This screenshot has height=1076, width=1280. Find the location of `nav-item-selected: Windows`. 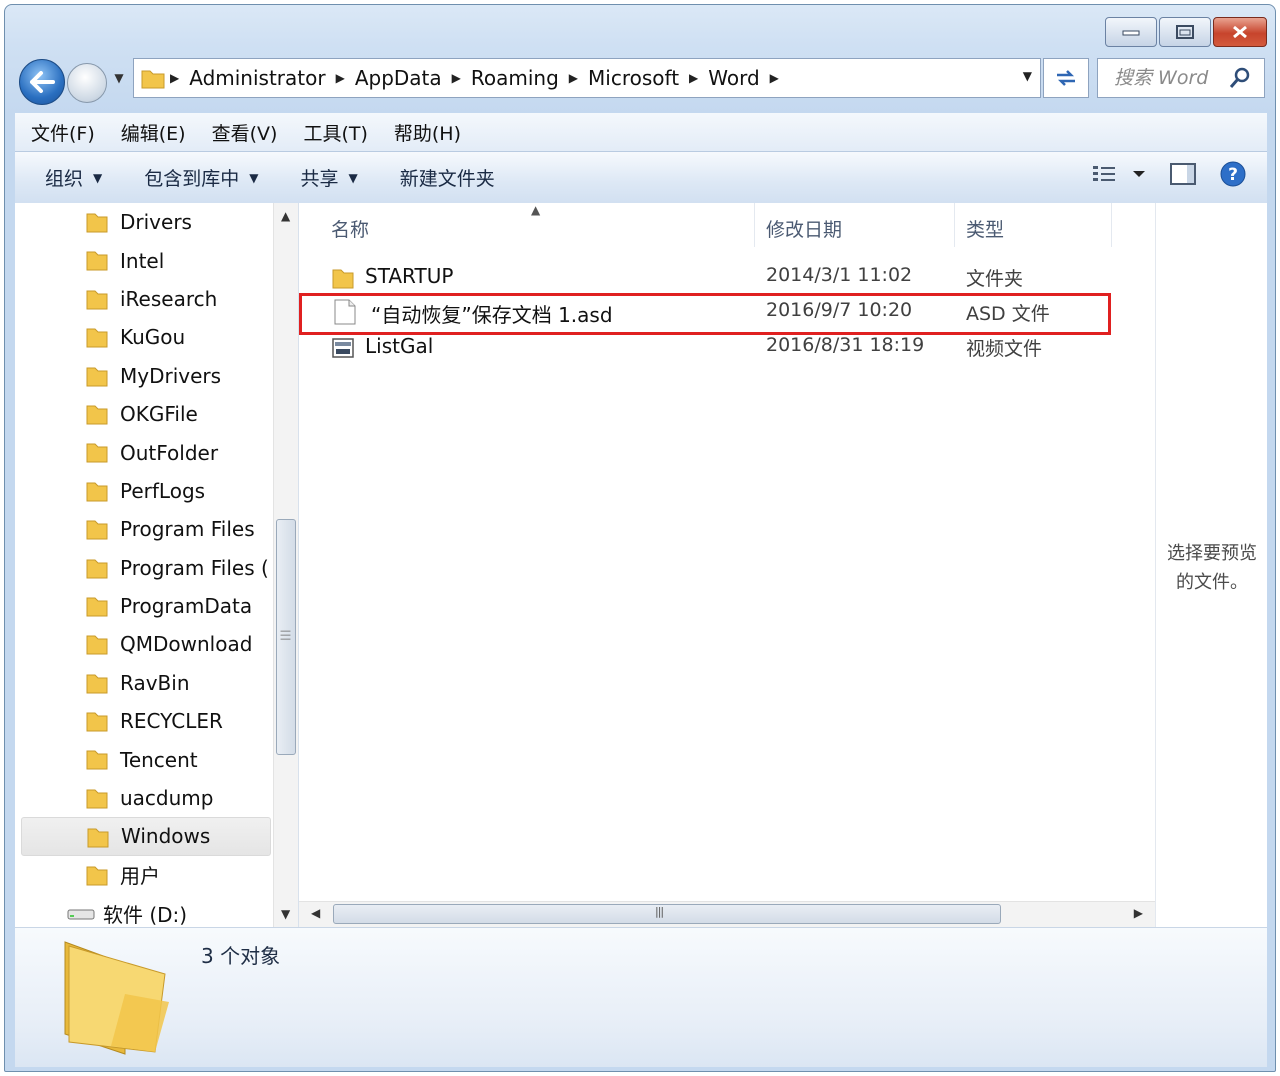

nav-item-selected: Windows is located at coordinates (146, 836).